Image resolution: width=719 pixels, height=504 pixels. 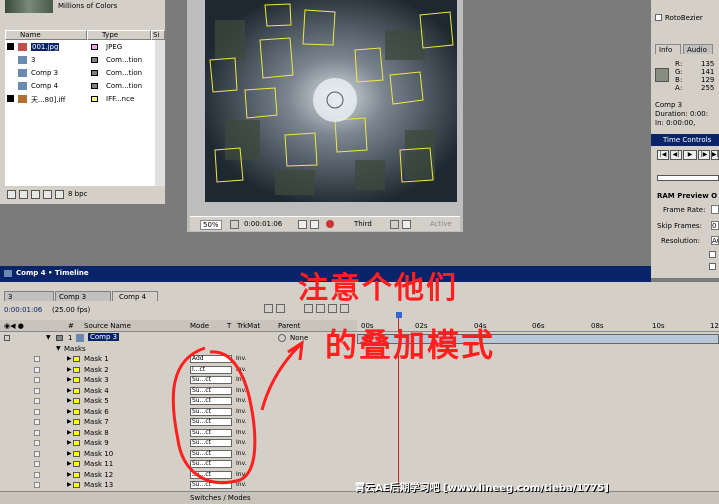 I want to click on annotation-text-line1: 注意个他们, so click(x=378, y=288).